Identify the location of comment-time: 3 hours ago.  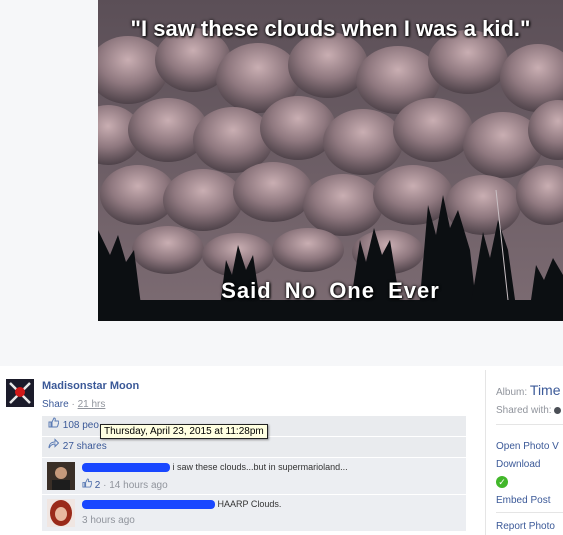
(108, 520).